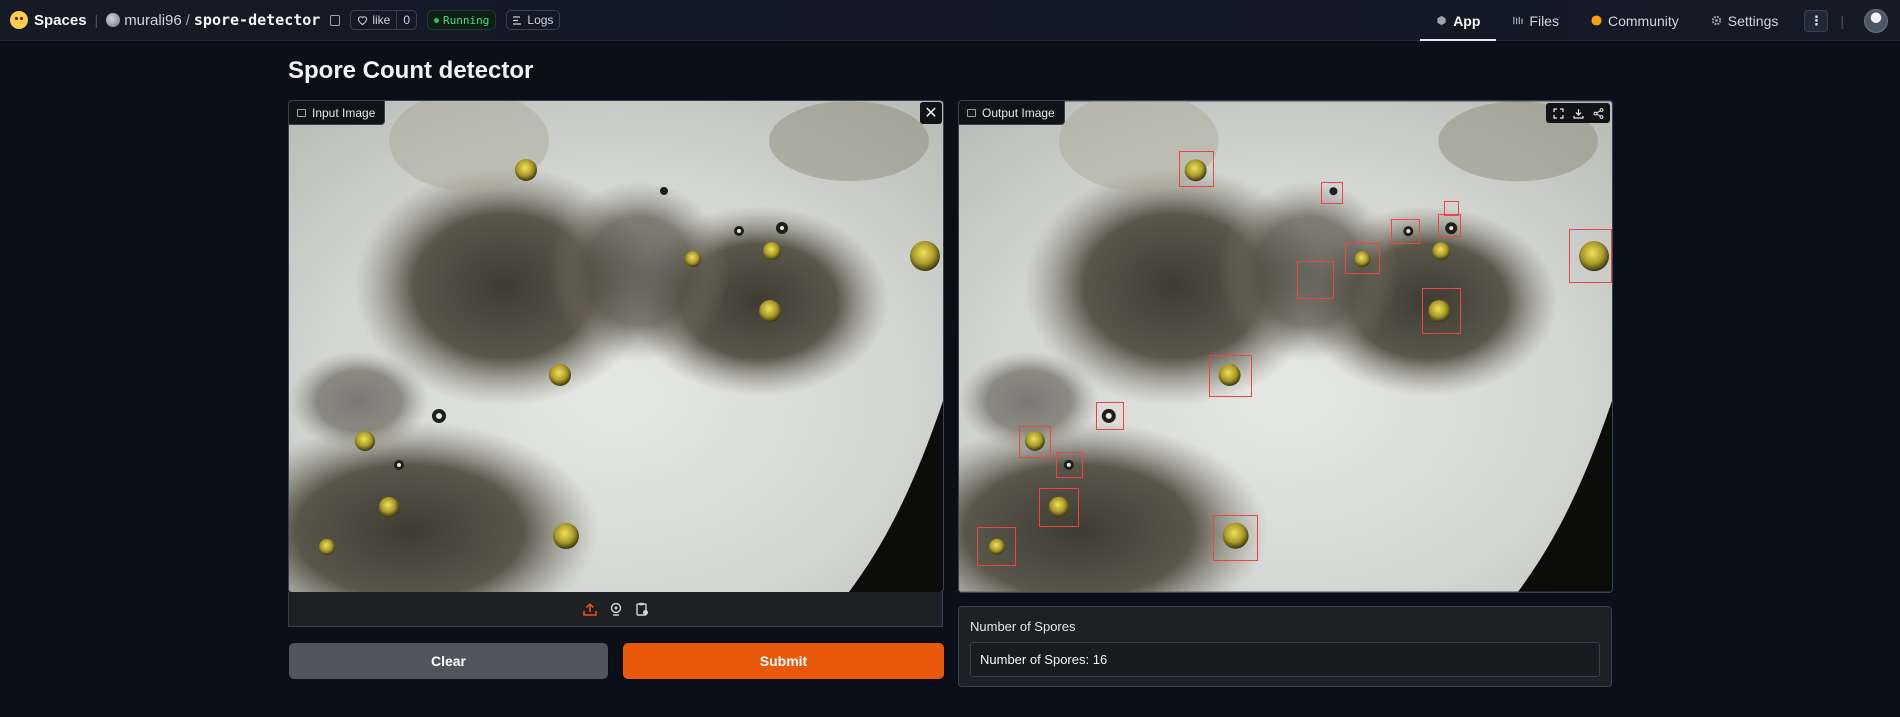  Describe the element at coordinates (153, 20) in the screenshot. I see `repo-owner-link: murali96` at that location.